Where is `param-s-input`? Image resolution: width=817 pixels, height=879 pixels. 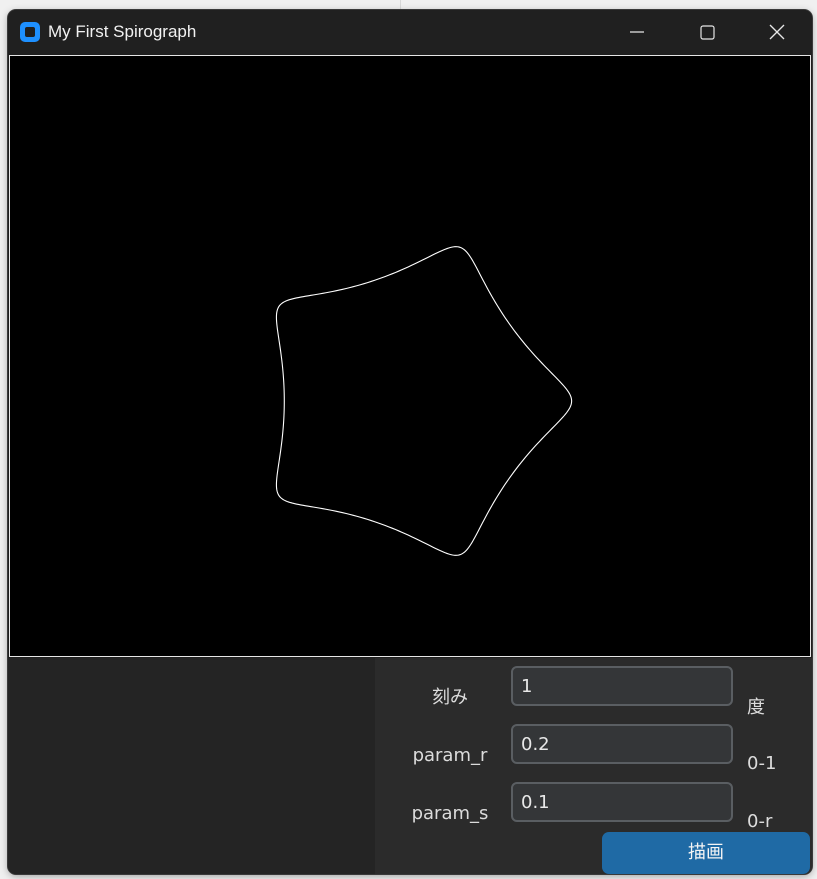 param-s-input is located at coordinates (622, 802).